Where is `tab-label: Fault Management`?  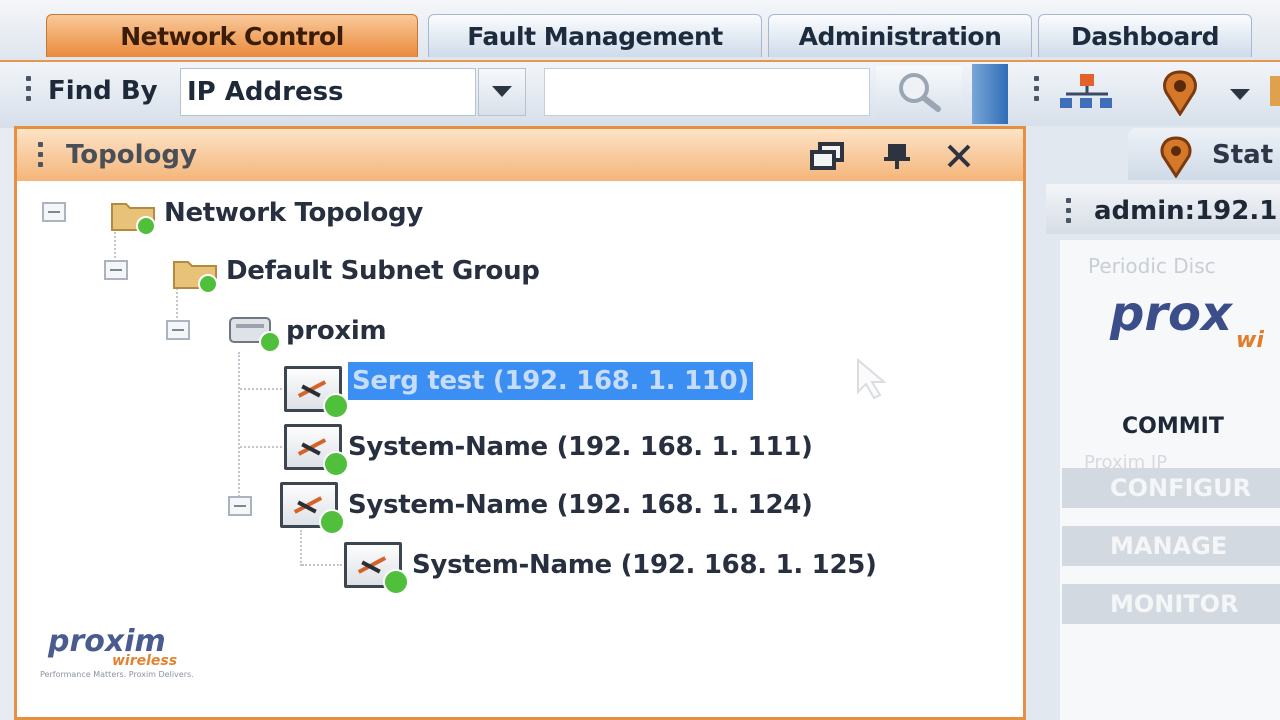 tab-label: Fault Management is located at coordinates (595, 36).